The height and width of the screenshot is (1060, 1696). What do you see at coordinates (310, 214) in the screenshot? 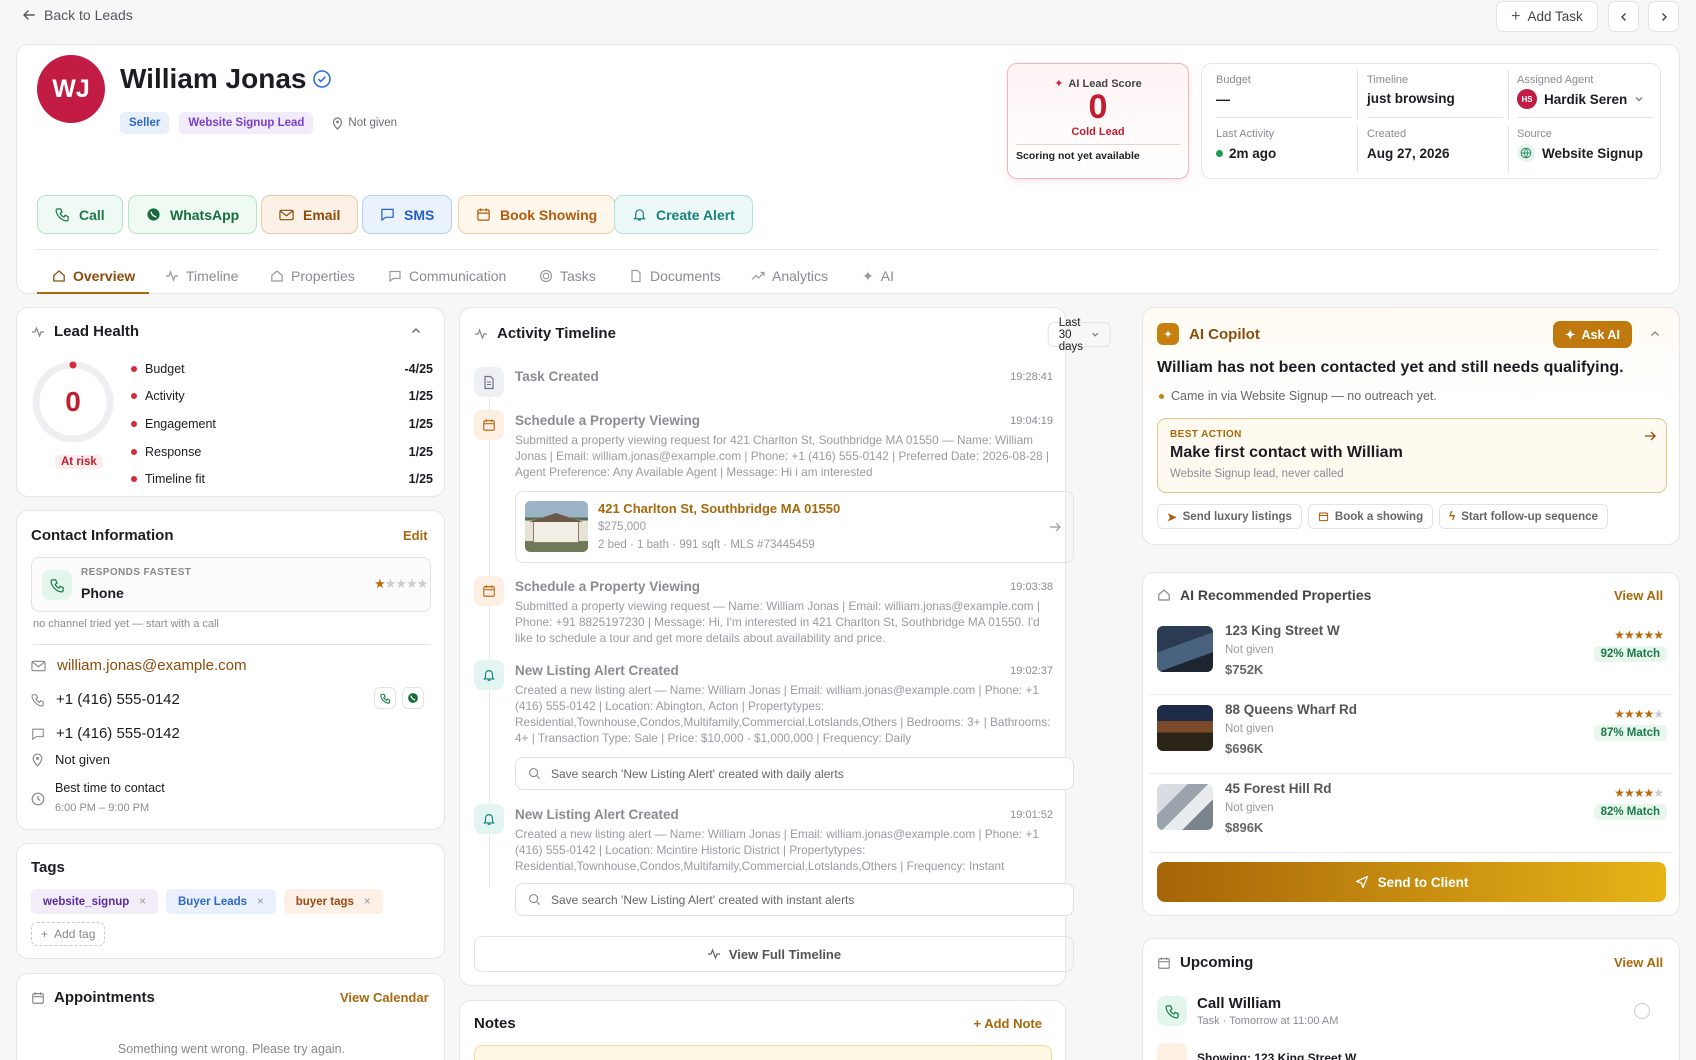
I see `email-button: Email` at bounding box center [310, 214].